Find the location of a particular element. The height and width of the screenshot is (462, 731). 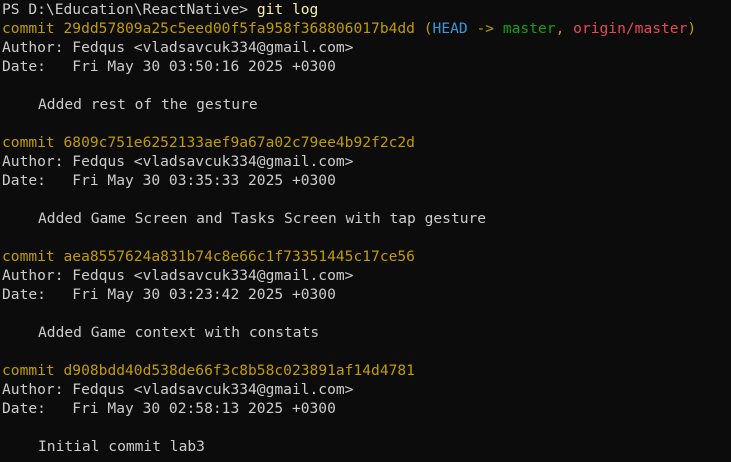

commit-hash: 6809c751e6252133aef9a67a02c79ee4b92f2c2d is located at coordinates (239, 142).